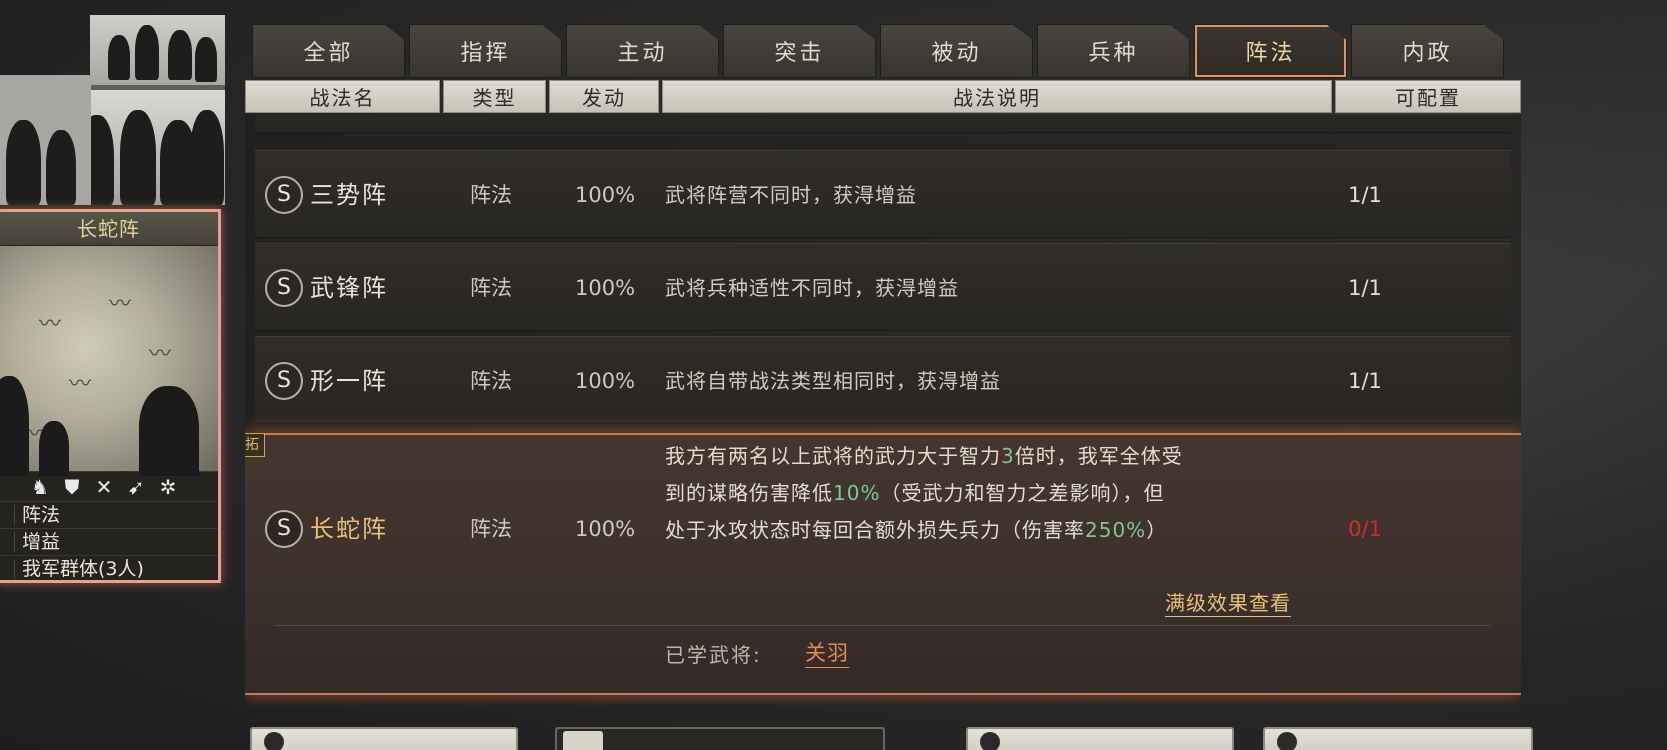 The image size is (1667, 750). Describe the element at coordinates (384, 738) in the screenshot. I see `bottom-button-left` at that location.